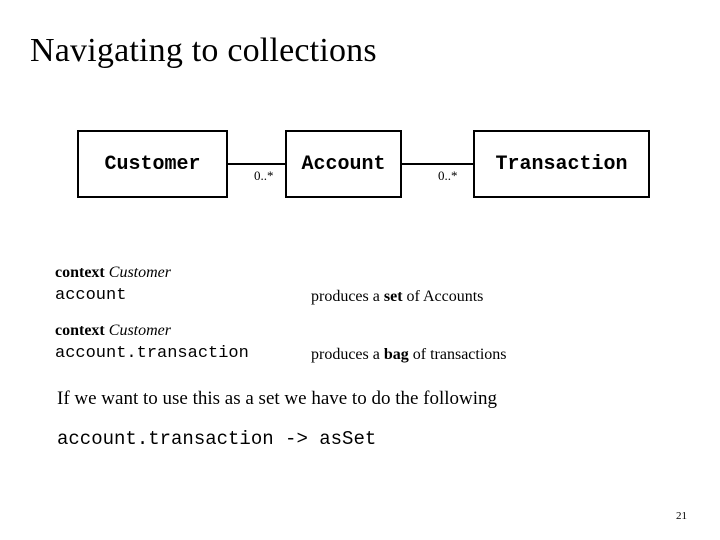 The image size is (720, 540). I want to click on ocl-expression-1: account, so click(91, 295).